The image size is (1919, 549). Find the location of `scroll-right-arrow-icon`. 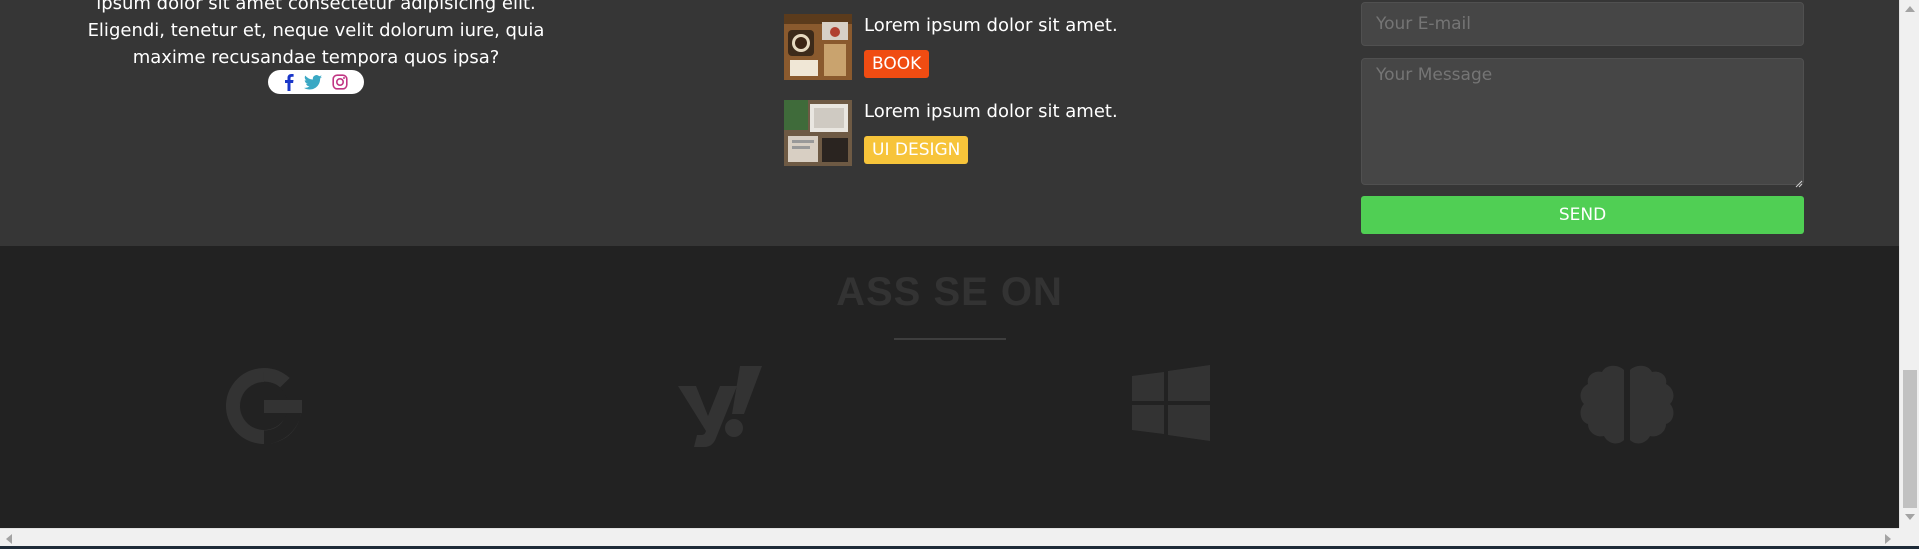

scroll-right-arrow-icon is located at coordinates (1888, 539).